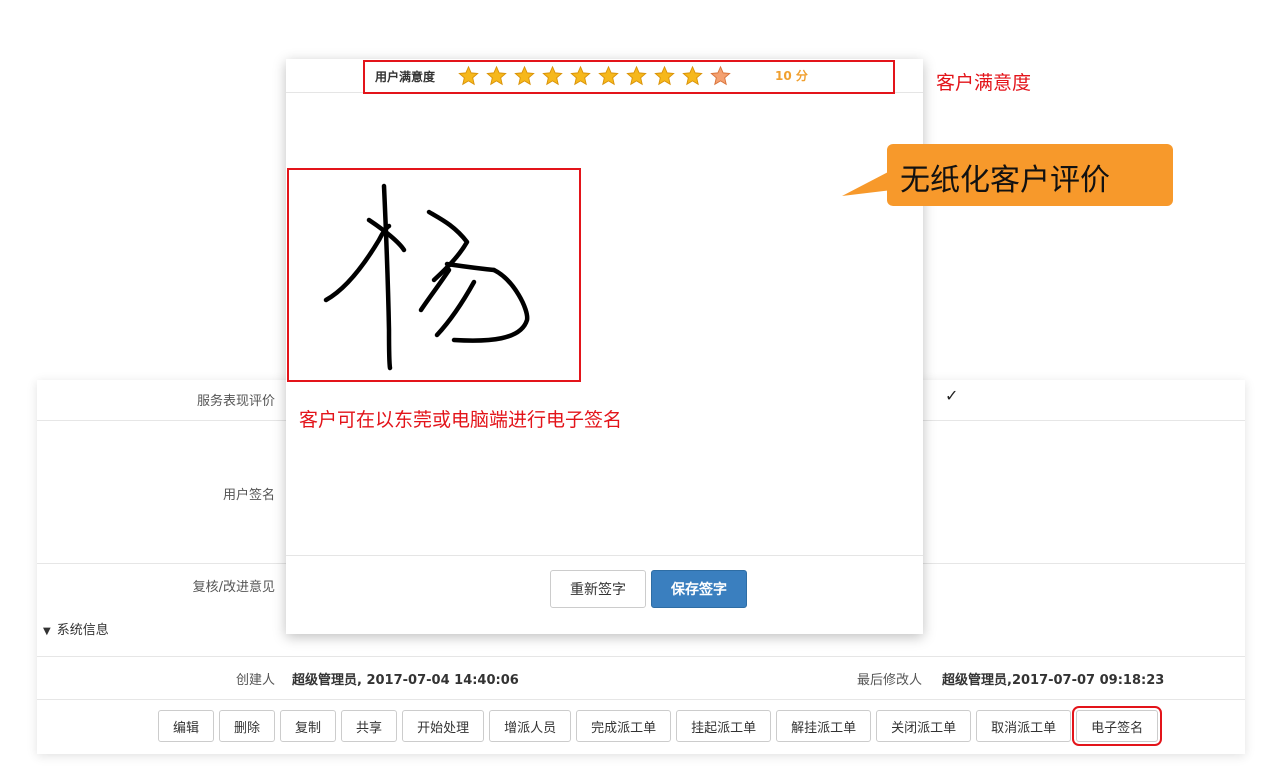 The height and width of the screenshot is (780, 1278). What do you see at coordinates (1024, 726) in the screenshot?
I see `cancel-order-button: 取消派工单` at bounding box center [1024, 726].